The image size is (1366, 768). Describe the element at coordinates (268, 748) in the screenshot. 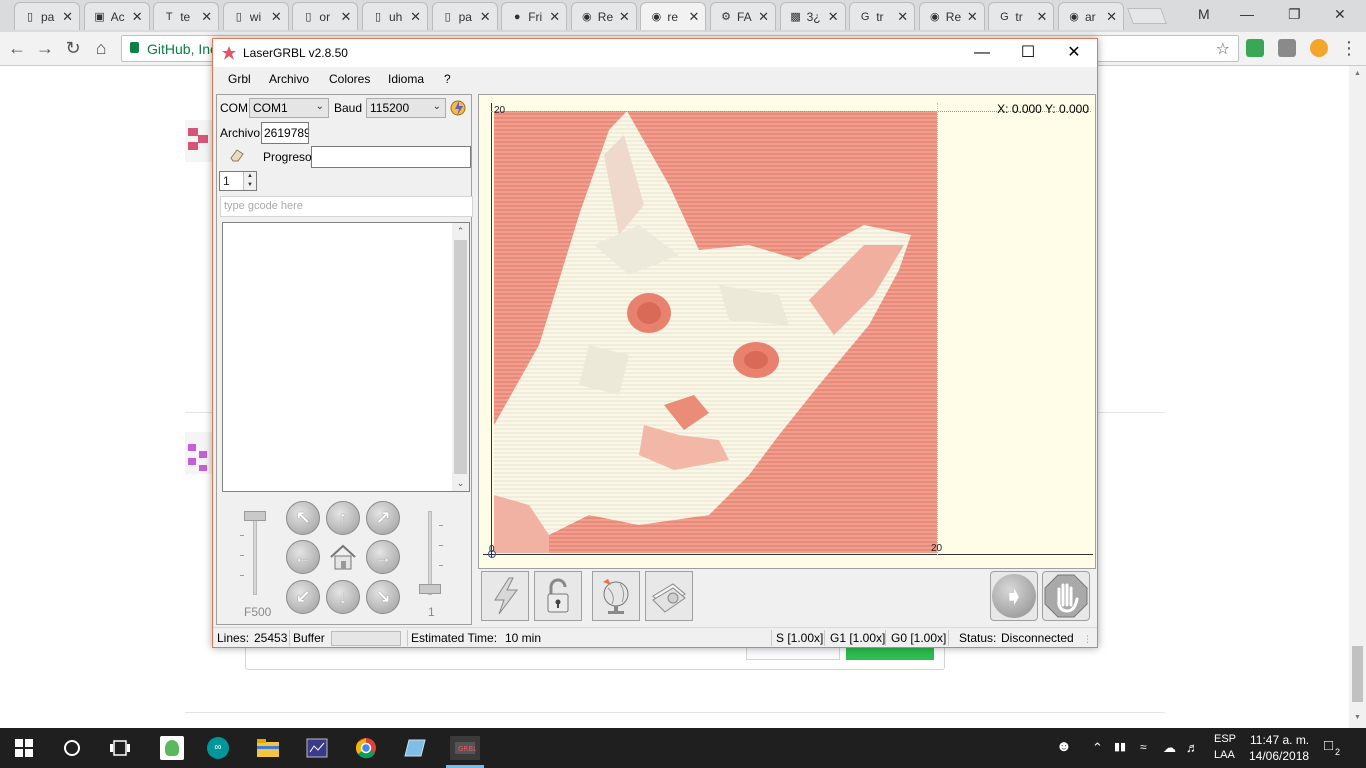

I see `file-explorer-icon` at that location.